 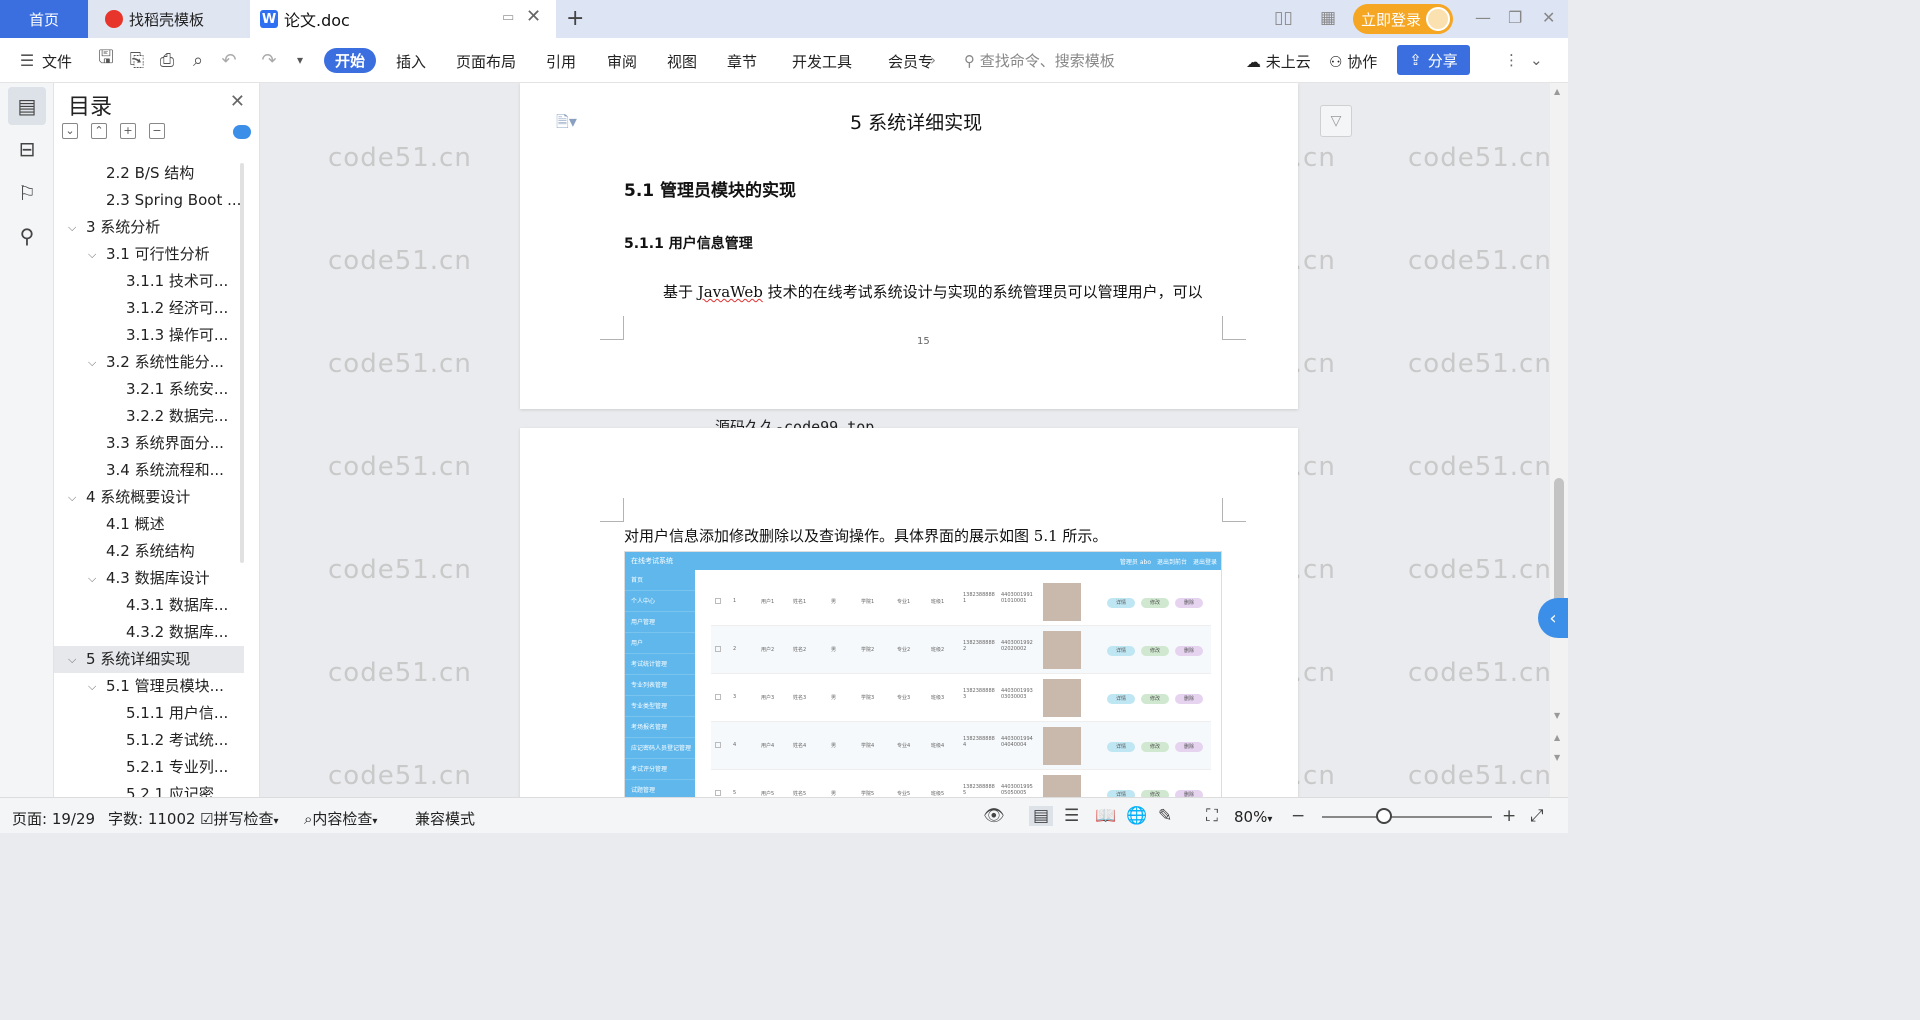 What do you see at coordinates (229, 60) in the screenshot?
I see `undo-icon: ↶` at bounding box center [229, 60].